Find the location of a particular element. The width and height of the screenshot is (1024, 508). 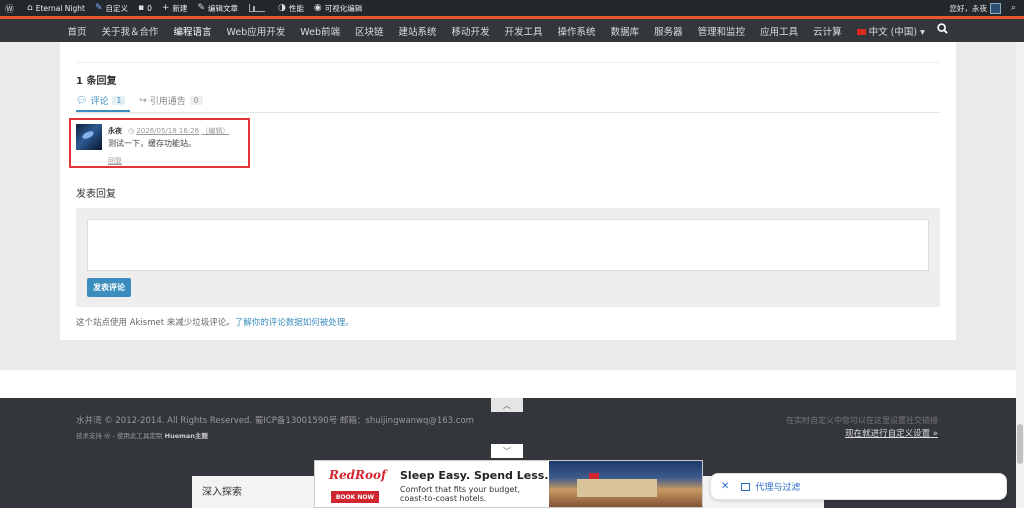

nav-item-dev-tools: 开发工具 is located at coordinates (523, 31).